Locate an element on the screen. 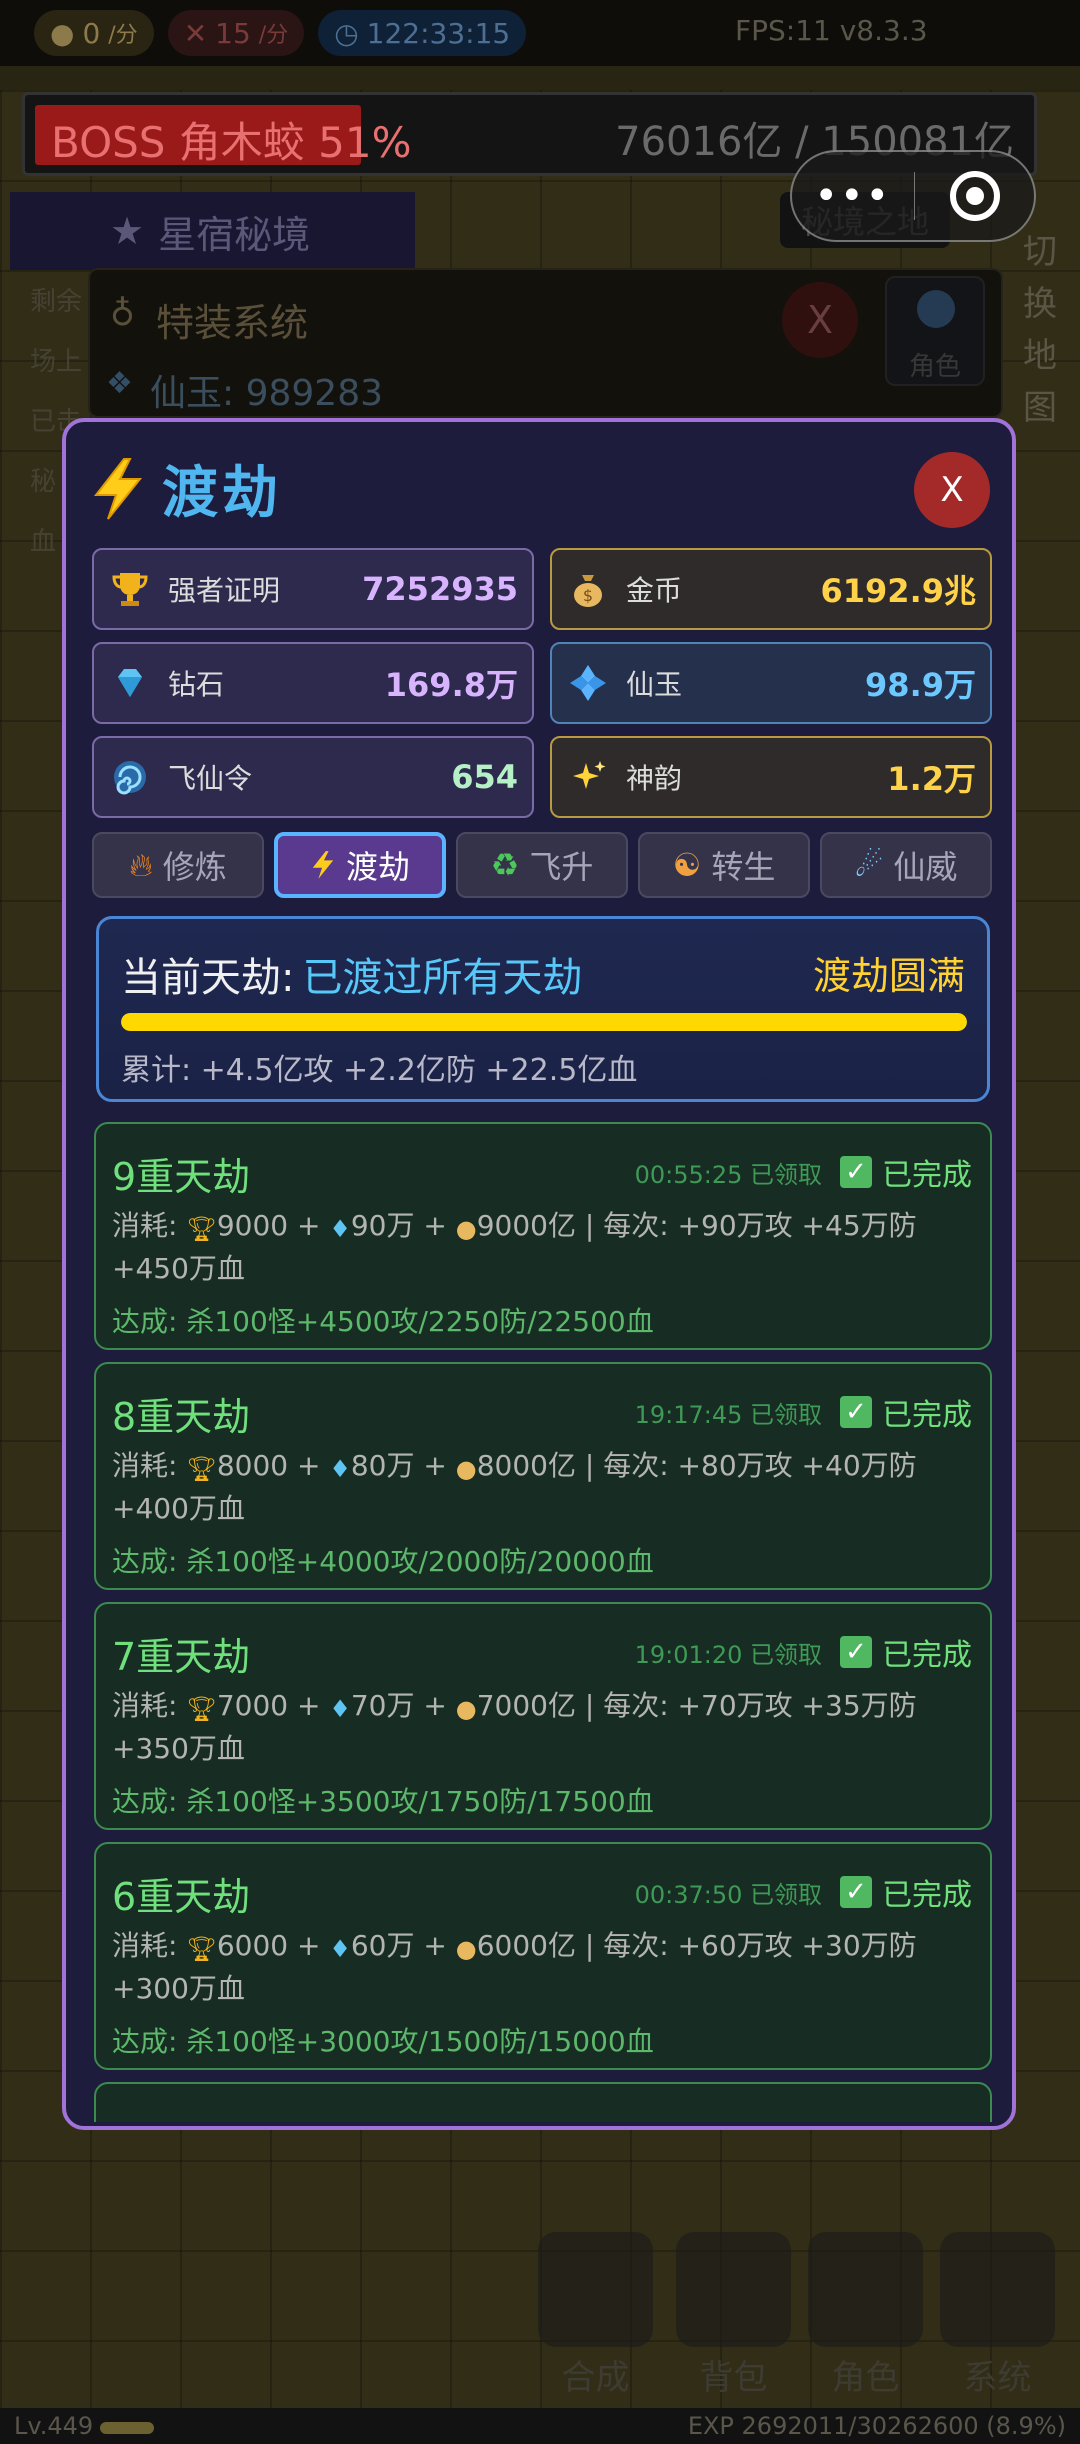 This screenshot has width=1080, height=2444. modal-tabs: 🔥︎ 修炼 渡劫 ♻ 飞升 ☯ 转生 ☄ 仙威 is located at coordinates (542, 865).